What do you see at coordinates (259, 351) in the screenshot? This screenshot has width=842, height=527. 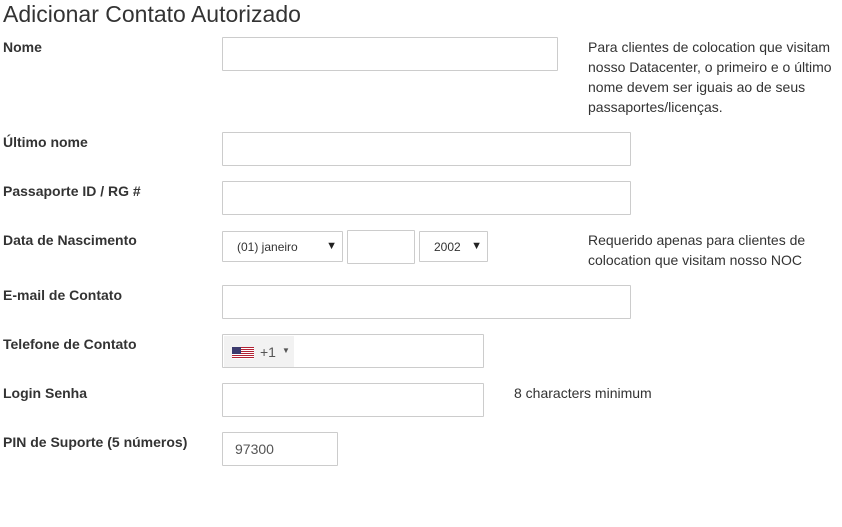 I see `country-code-dropdown: +1 ▼` at bounding box center [259, 351].